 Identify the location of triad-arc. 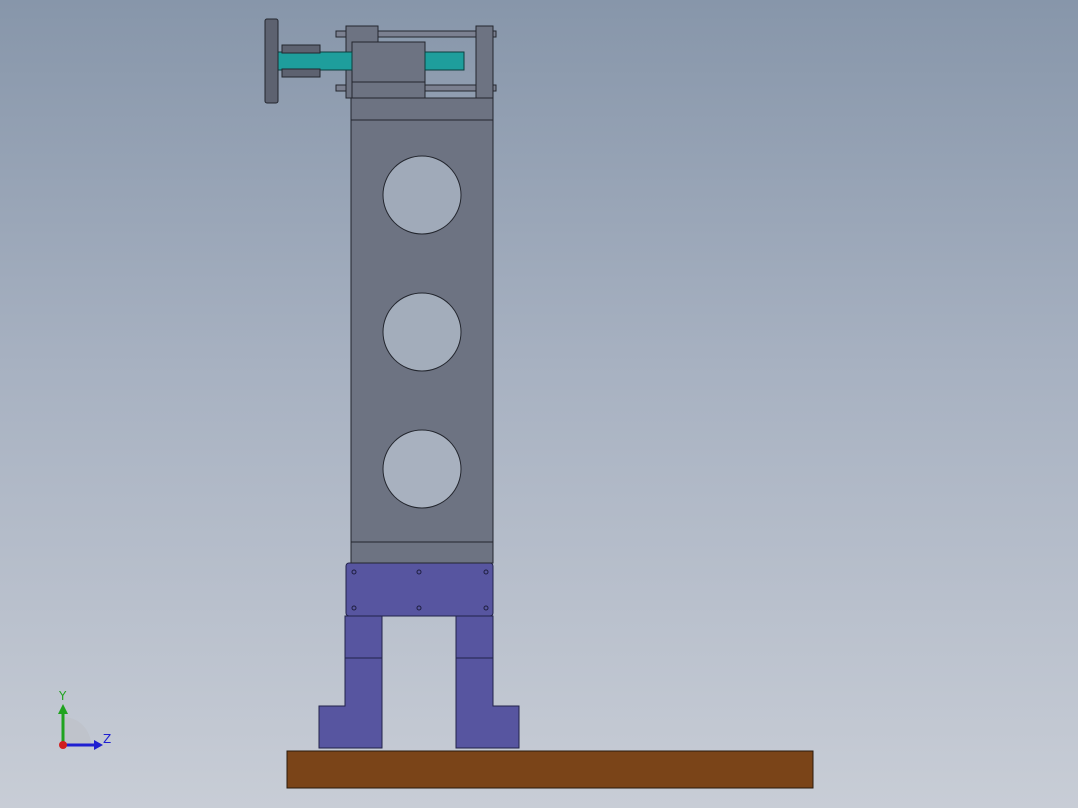
(77, 731).